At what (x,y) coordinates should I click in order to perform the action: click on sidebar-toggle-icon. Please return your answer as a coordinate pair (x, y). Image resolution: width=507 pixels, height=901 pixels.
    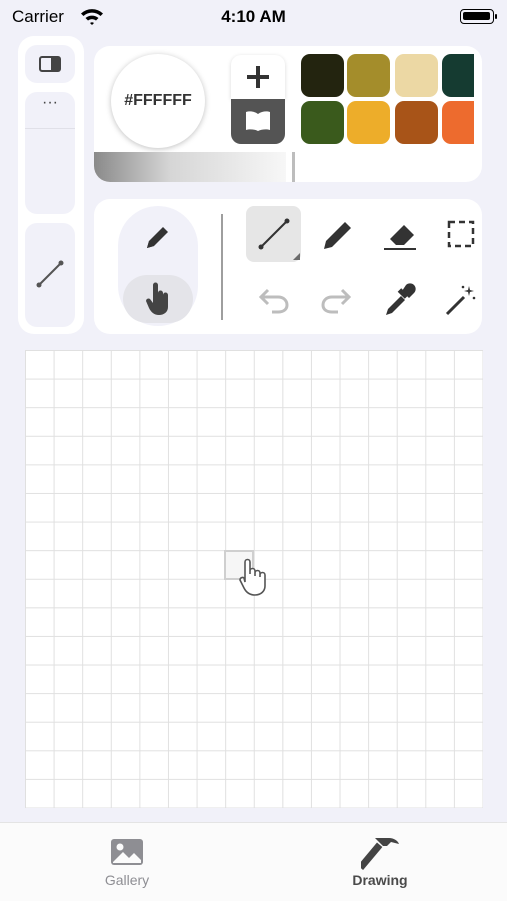
    Looking at the image, I should click on (50, 66).